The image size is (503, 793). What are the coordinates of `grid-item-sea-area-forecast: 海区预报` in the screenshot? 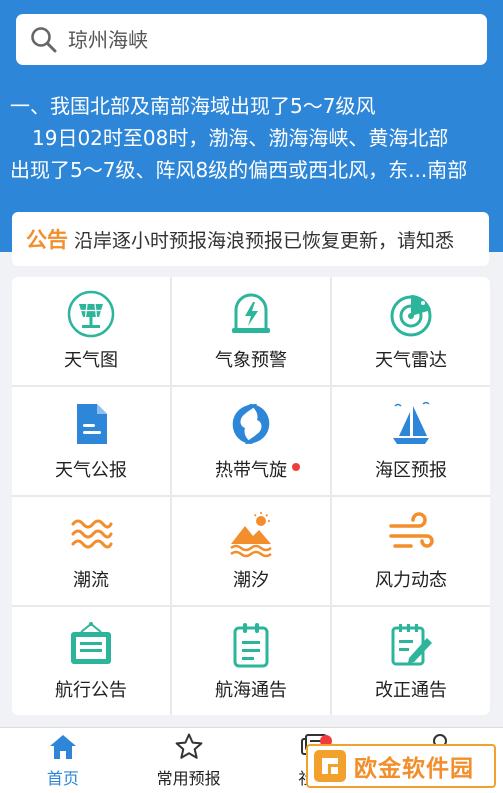 It's located at (411, 441).